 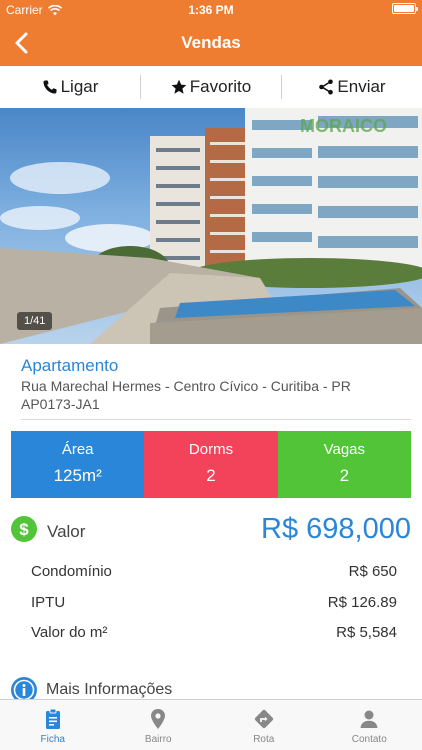 What do you see at coordinates (35, 321) in the screenshot?
I see `photo-counter: 1/41` at bounding box center [35, 321].